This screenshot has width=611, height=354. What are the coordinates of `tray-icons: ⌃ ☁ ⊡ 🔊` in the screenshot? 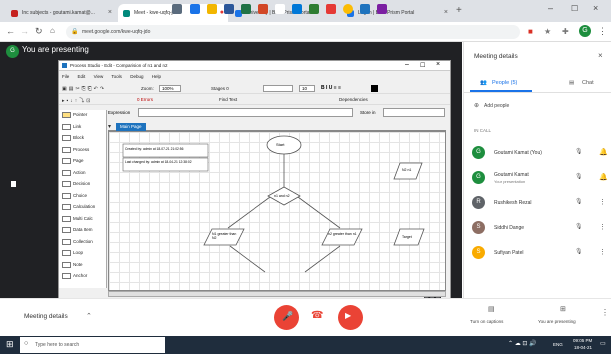 It's located at (522, 343).